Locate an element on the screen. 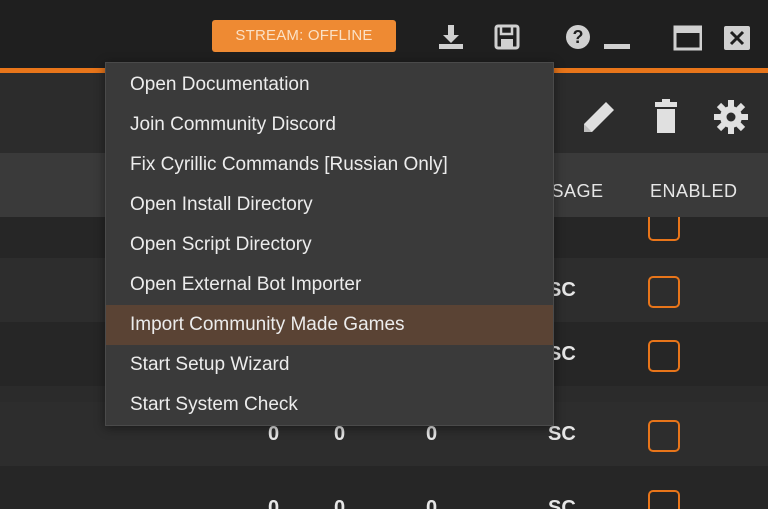 This screenshot has width=768, height=509. maximize-icon is located at coordinates (687, 37).